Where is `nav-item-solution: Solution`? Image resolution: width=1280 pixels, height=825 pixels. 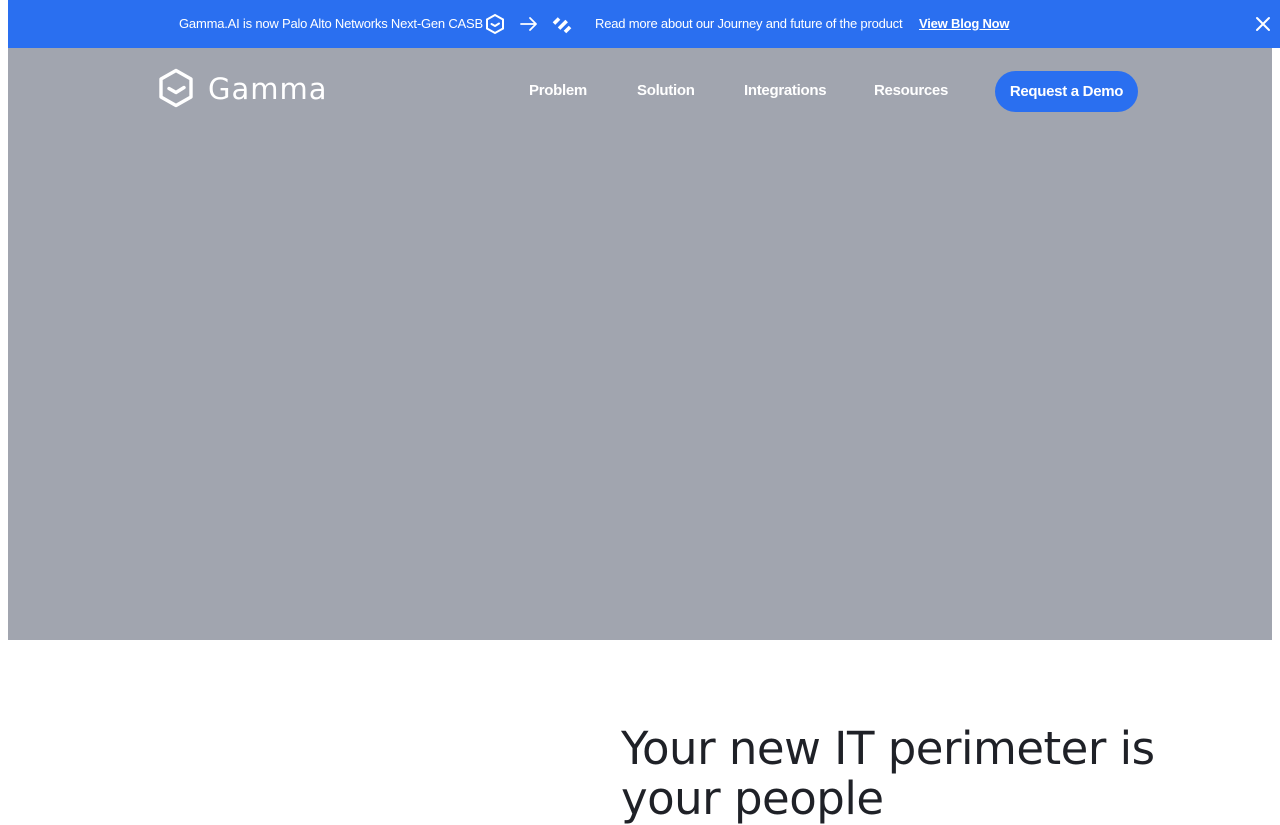
nav-item-solution: Solution is located at coordinates (666, 91).